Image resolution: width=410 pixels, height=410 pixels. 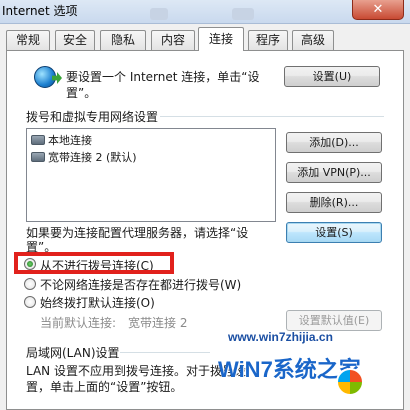 What do you see at coordinates (140, 284) in the screenshot?
I see `radio-dial-when-no-network-label: 不论网络连接是否存在都进行拨号(W)` at bounding box center [140, 284].